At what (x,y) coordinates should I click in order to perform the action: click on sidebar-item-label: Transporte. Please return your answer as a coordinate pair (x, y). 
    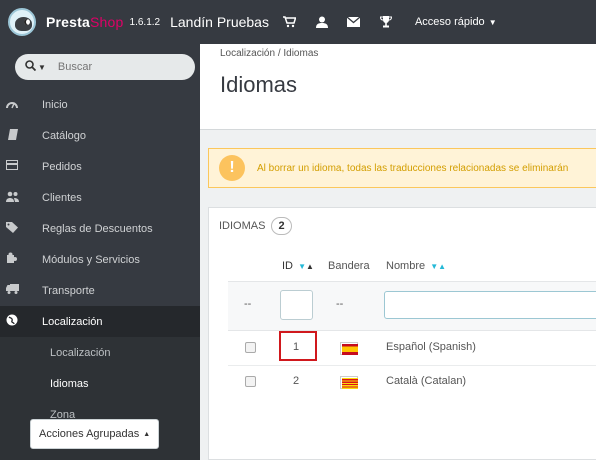
    Looking at the image, I should click on (68, 290).